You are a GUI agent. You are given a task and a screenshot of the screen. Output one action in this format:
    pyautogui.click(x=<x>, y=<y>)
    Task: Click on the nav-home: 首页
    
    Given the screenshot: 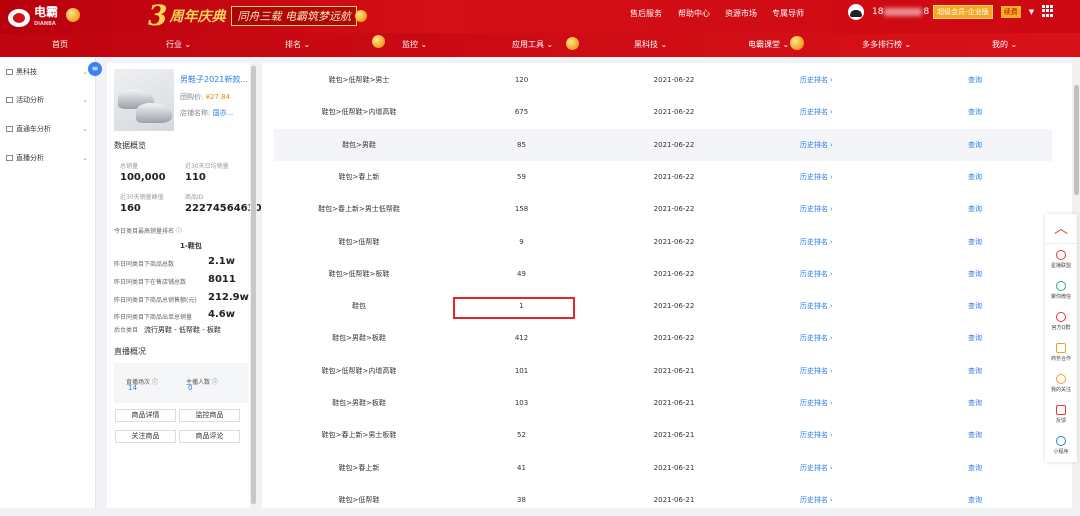 What is the action you would take?
    pyautogui.click(x=60, y=44)
    